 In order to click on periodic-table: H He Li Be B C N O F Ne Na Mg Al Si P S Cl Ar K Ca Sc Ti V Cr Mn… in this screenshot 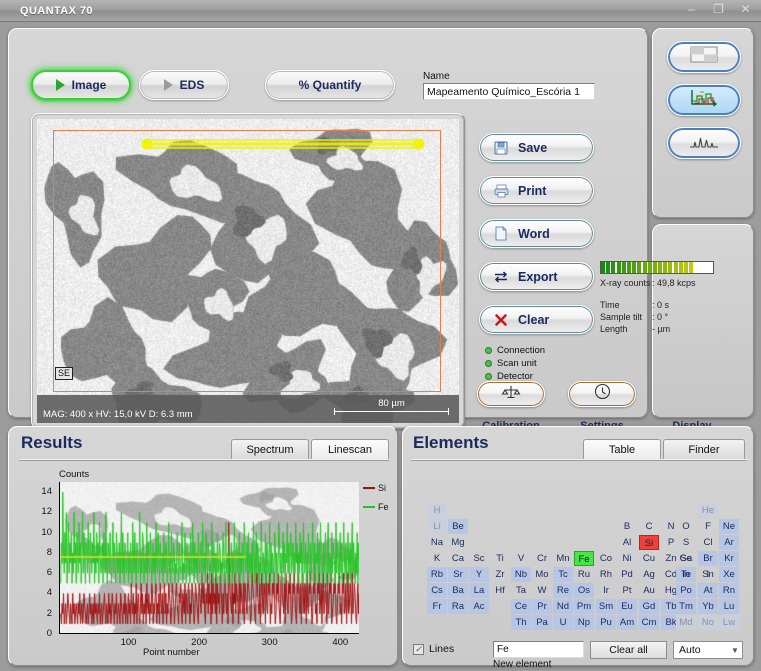, I will do `click(579, 567)`.